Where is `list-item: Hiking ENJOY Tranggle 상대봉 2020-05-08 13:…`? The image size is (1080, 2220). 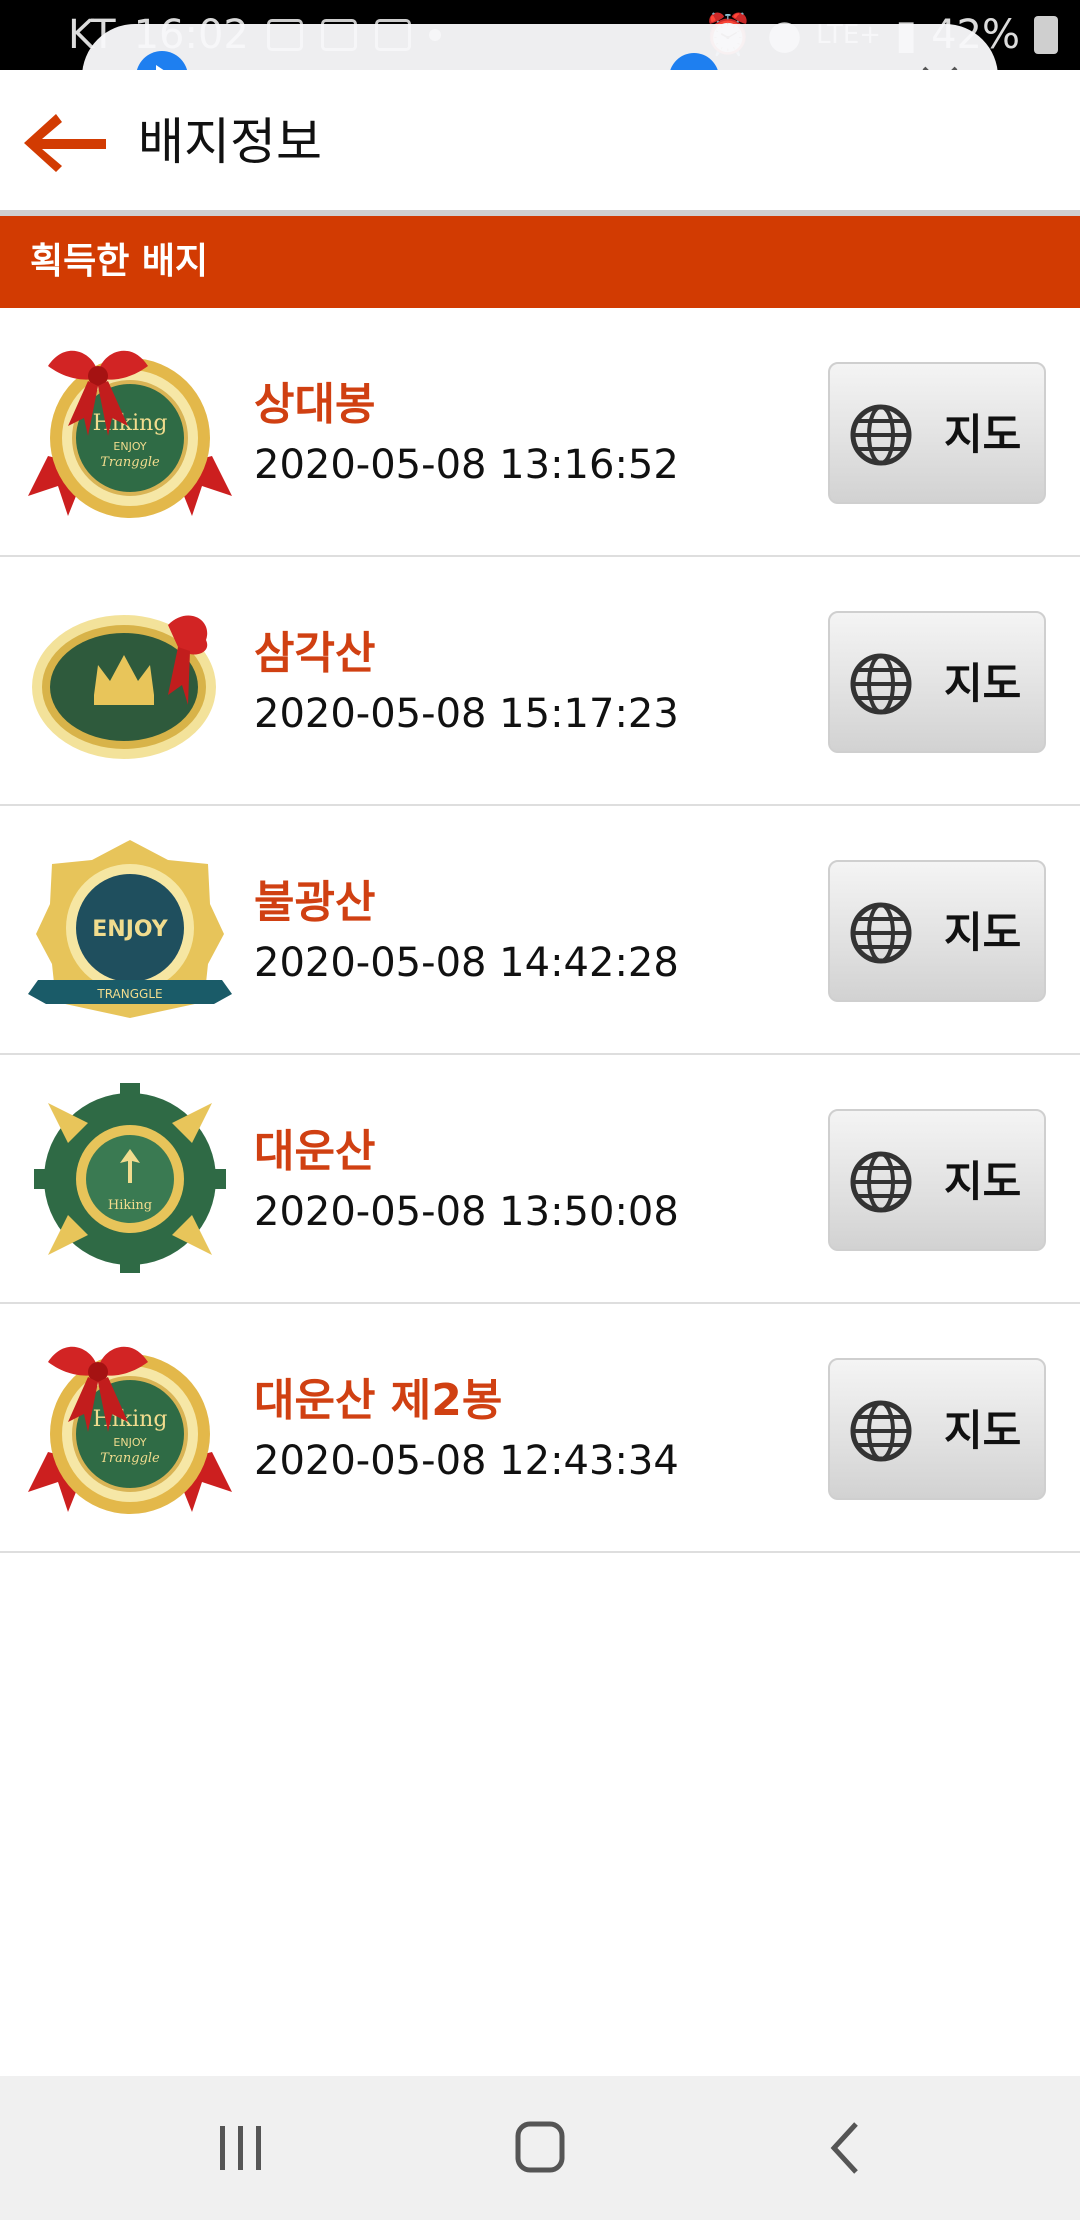
list-item: Hiking ENJOY Tranggle 상대봉 2020-05-08 13:… is located at coordinates (540, 432).